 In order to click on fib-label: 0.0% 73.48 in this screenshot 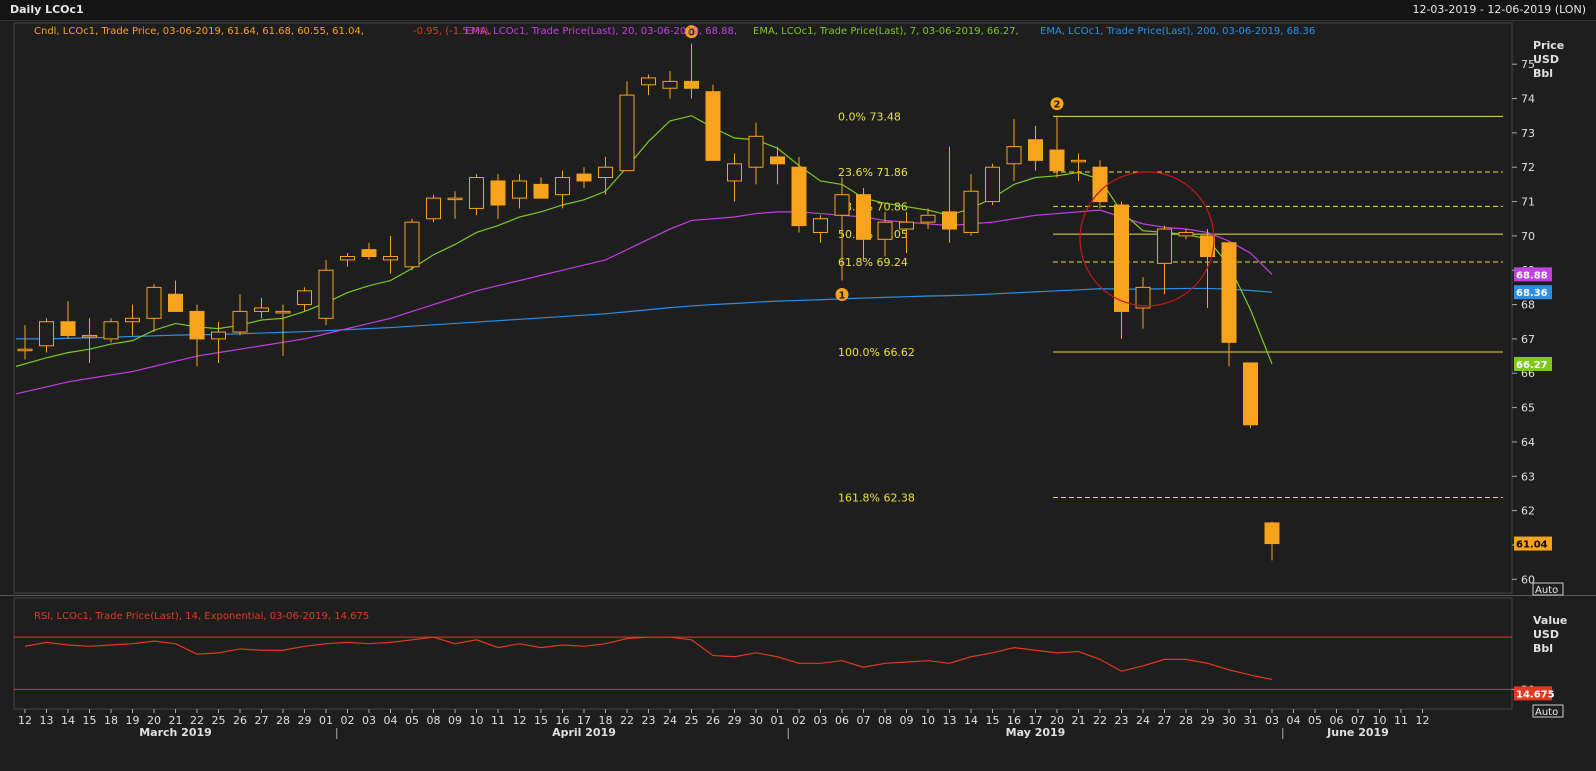, I will do `click(869, 116)`.